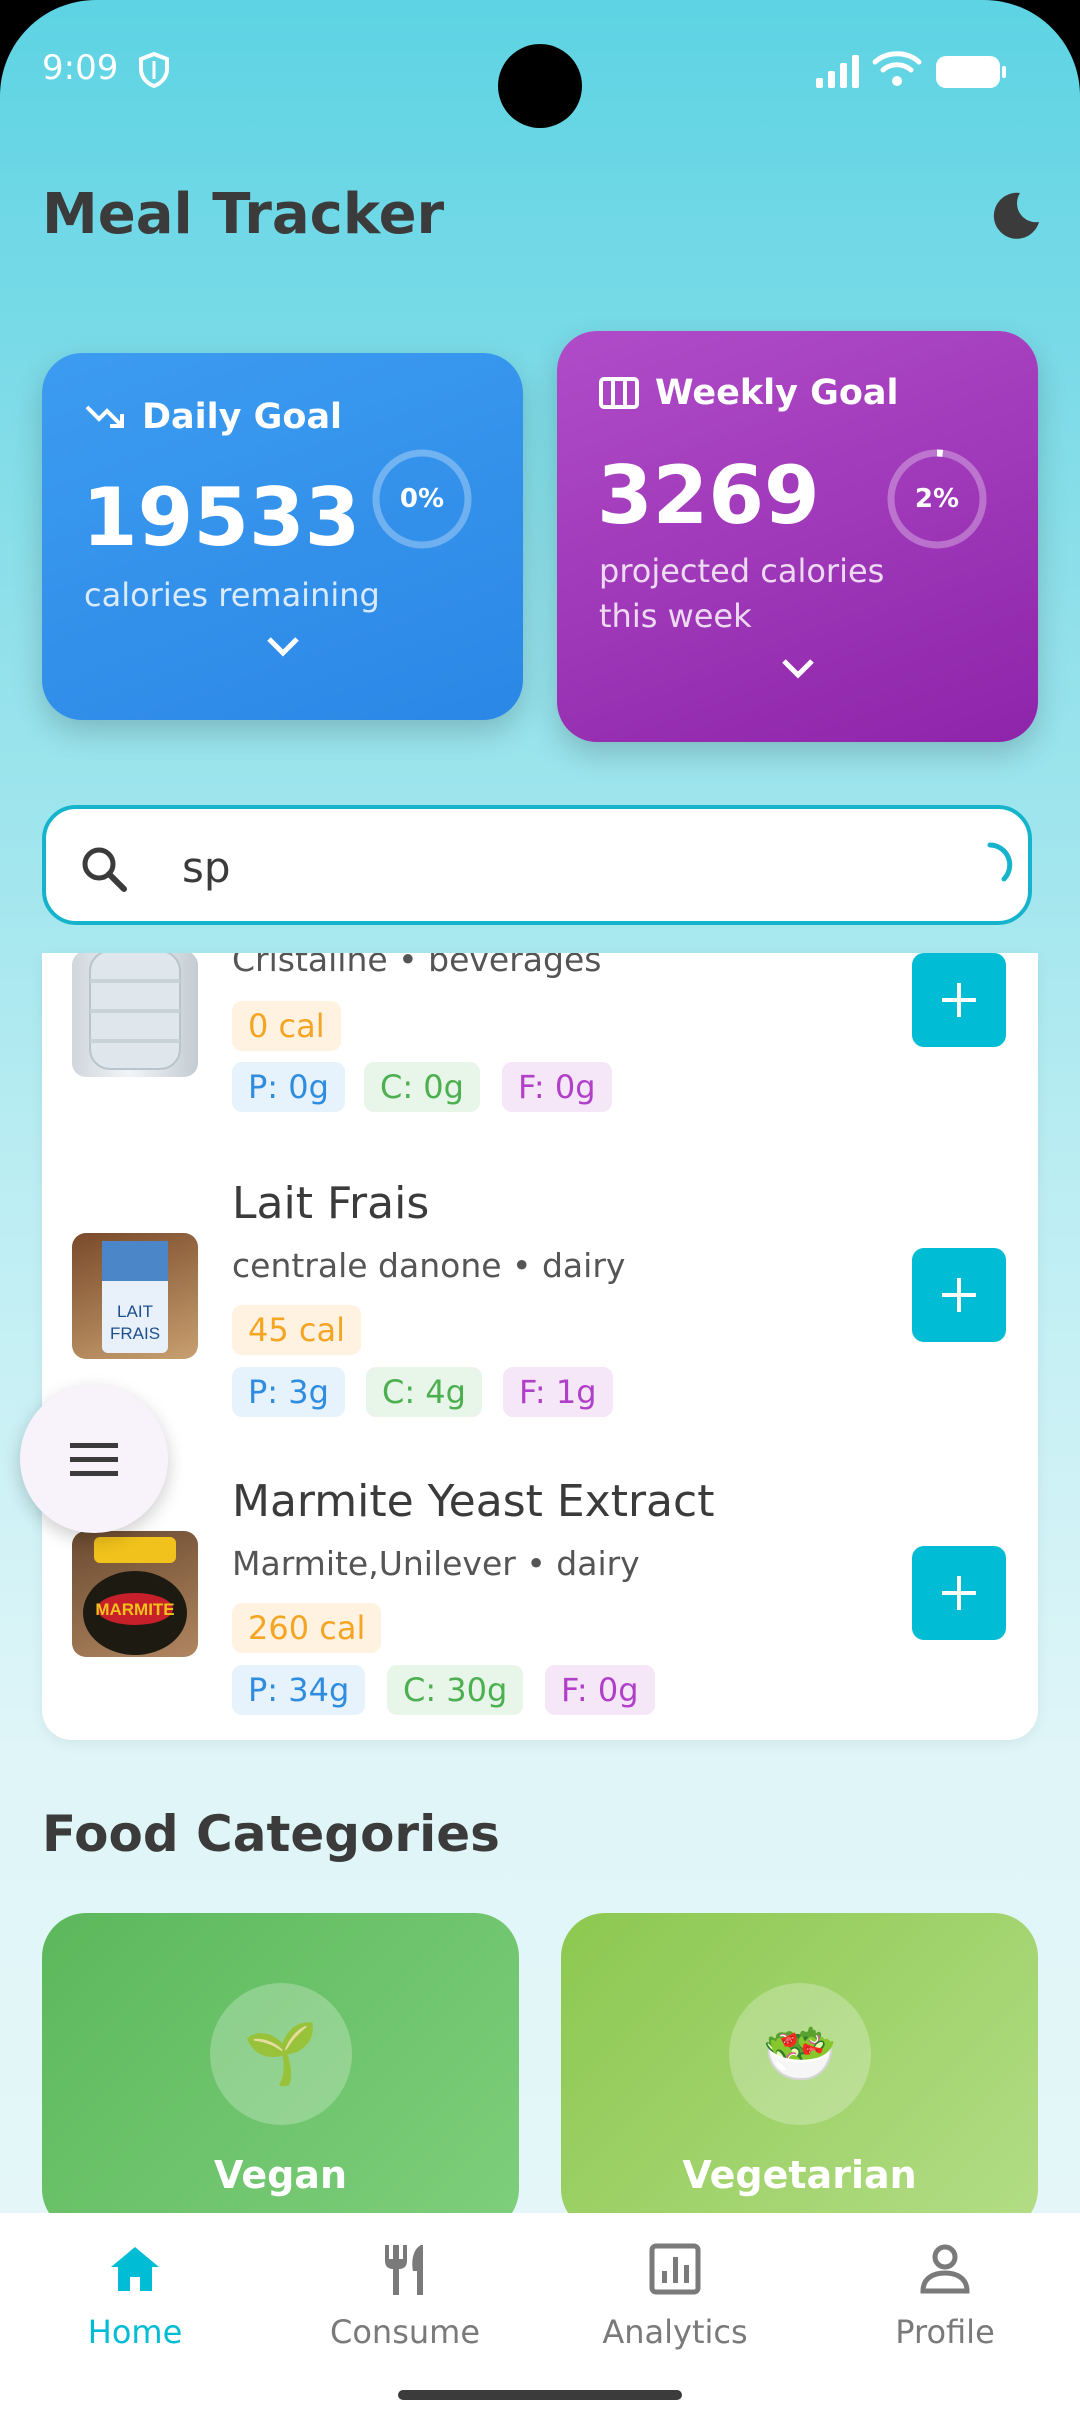 The width and height of the screenshot is (1080, 2424). I want to click on category-label: Vegan, so click(280, 2175).